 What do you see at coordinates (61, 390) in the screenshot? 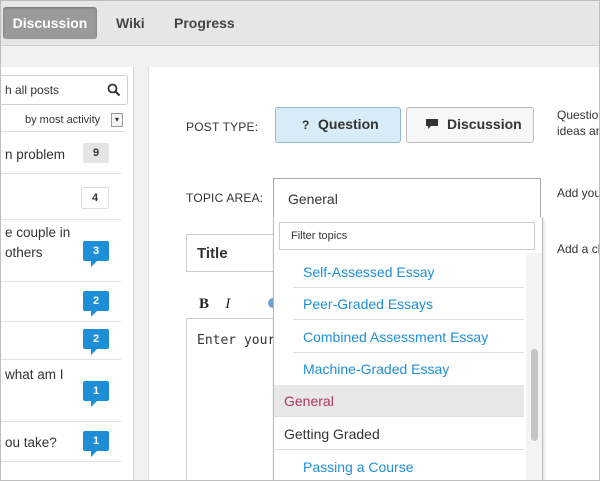
I see `post-list-item: what am I 1` at bounding box center [61, 390].